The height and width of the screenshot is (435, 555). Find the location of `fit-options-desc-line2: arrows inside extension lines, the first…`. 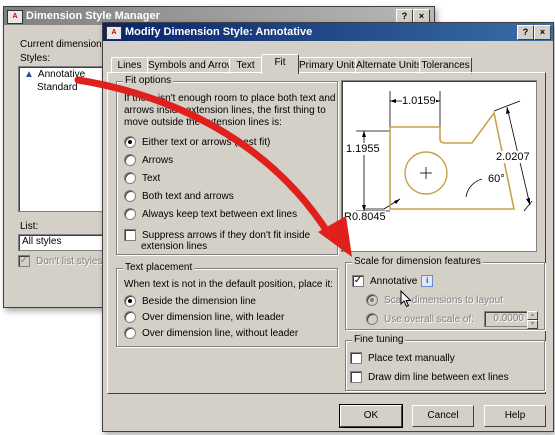

fit-options-desc-line2: arrows inside extension lines, the first… is located at coordinates (225, 110).